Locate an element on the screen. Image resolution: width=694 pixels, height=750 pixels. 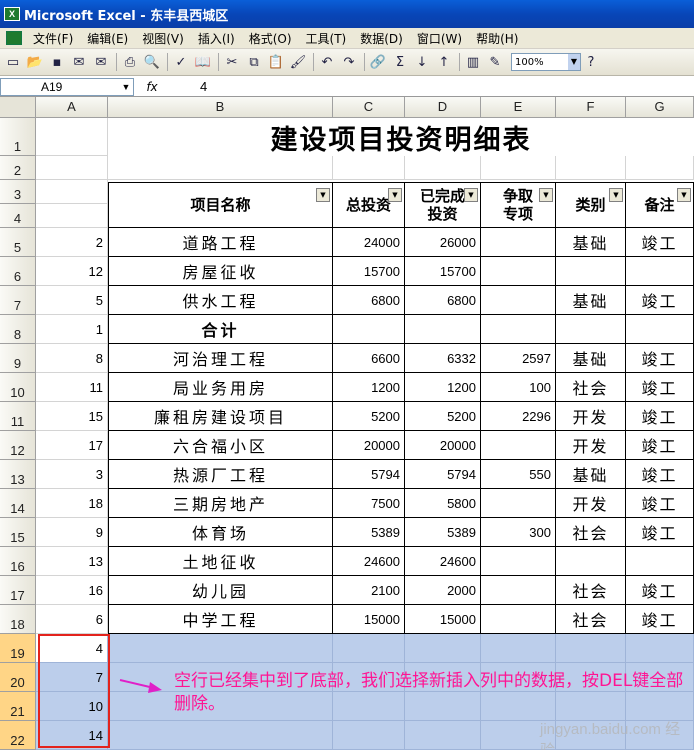
row-header-9: 9 is located at coordinates (18, 358).